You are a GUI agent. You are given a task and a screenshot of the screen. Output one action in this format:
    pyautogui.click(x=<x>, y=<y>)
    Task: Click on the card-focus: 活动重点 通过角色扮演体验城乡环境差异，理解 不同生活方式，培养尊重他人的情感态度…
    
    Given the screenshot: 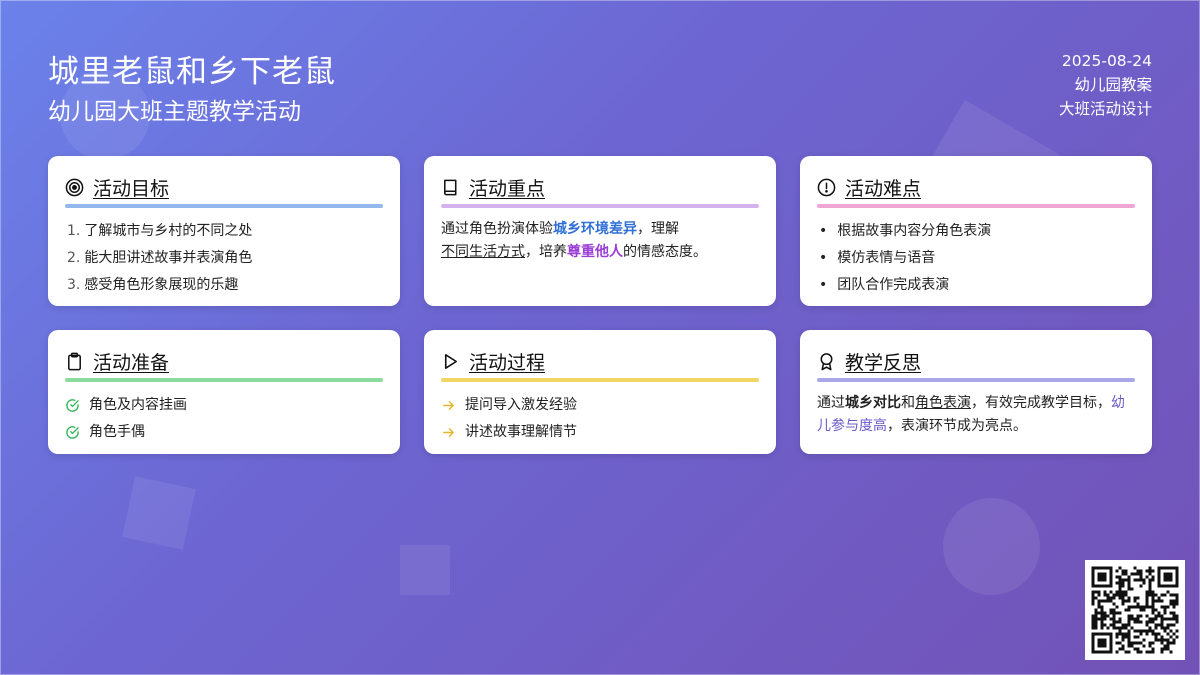 What is the action you would take?
    pyautogui.click(x=600, y=231)
    